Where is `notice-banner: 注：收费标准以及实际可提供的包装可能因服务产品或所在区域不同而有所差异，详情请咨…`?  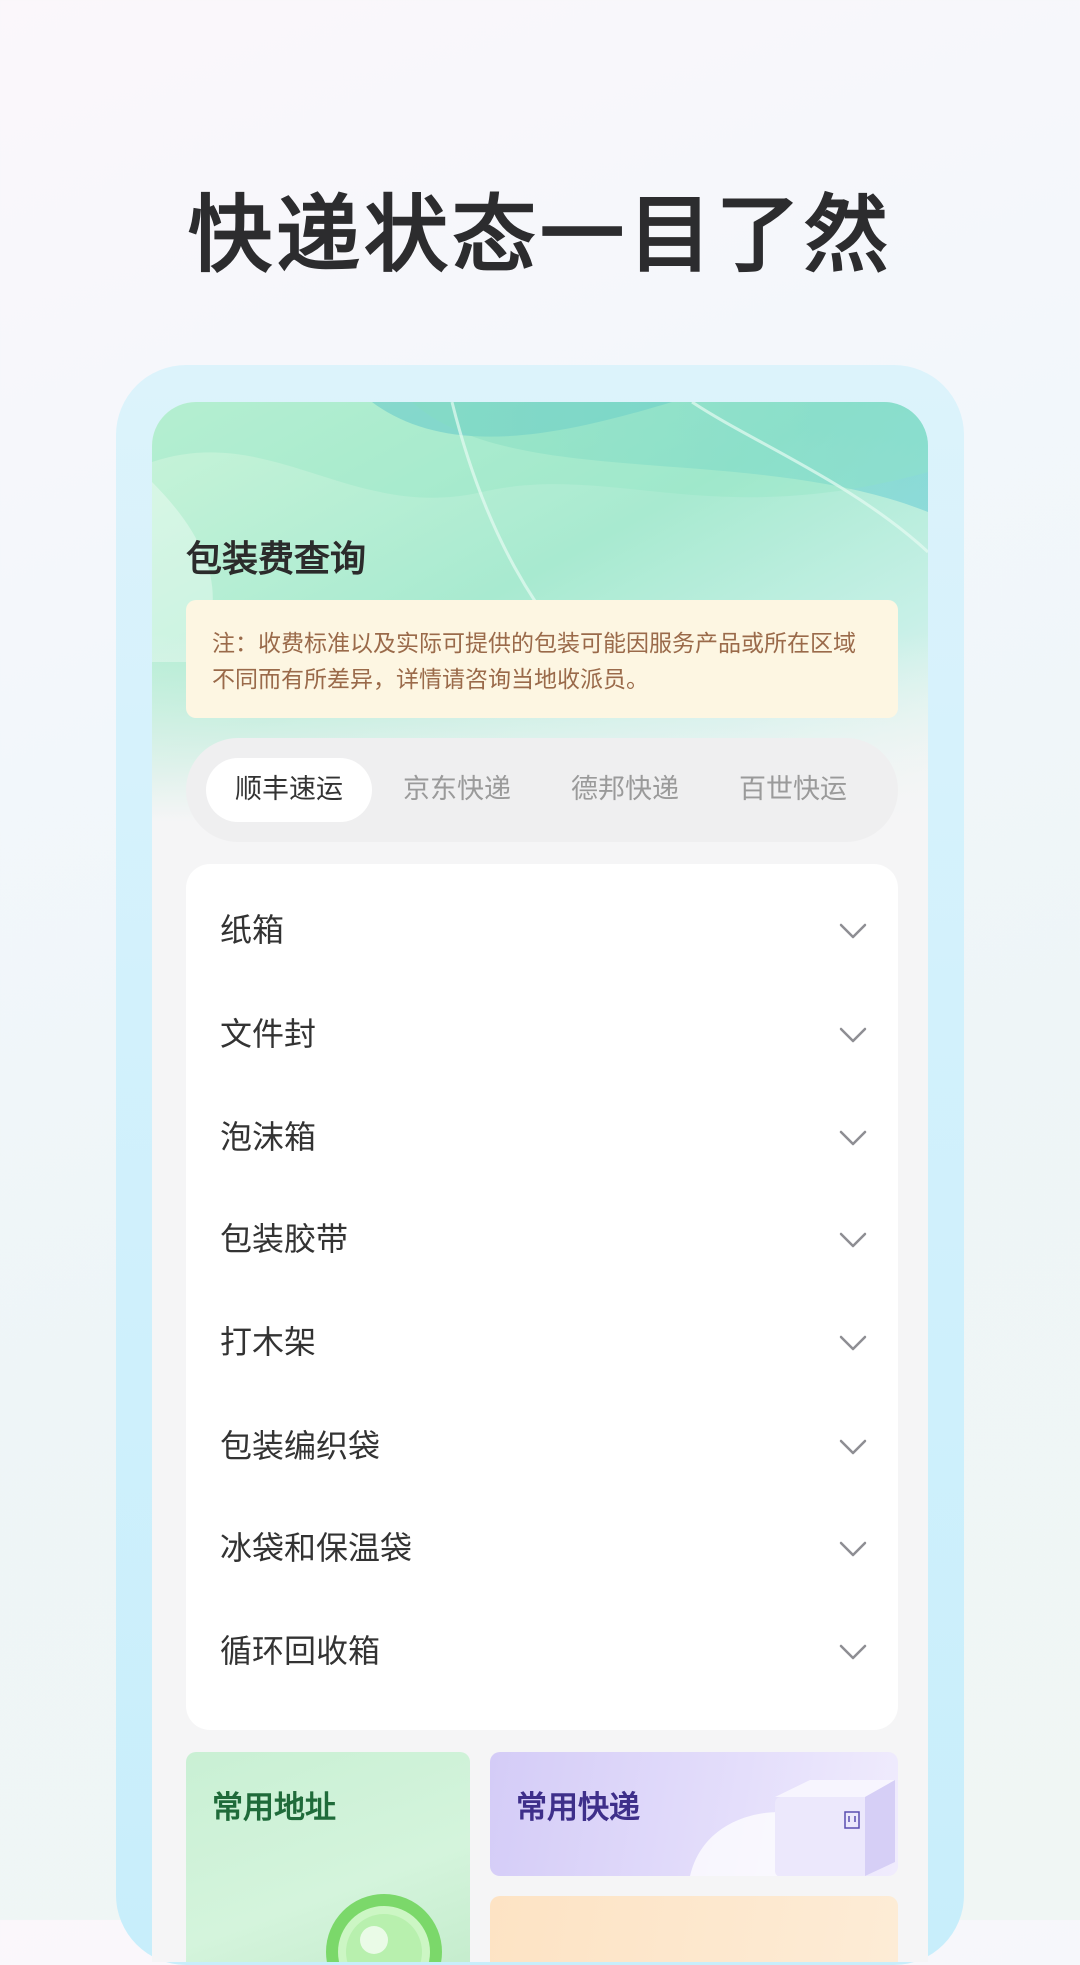 notice-banner: 注：收费标准以及实际可提供的包装可能因服务产品或所在区域不同而有所差异，详情请咨… is located at coordinates (542, 659).